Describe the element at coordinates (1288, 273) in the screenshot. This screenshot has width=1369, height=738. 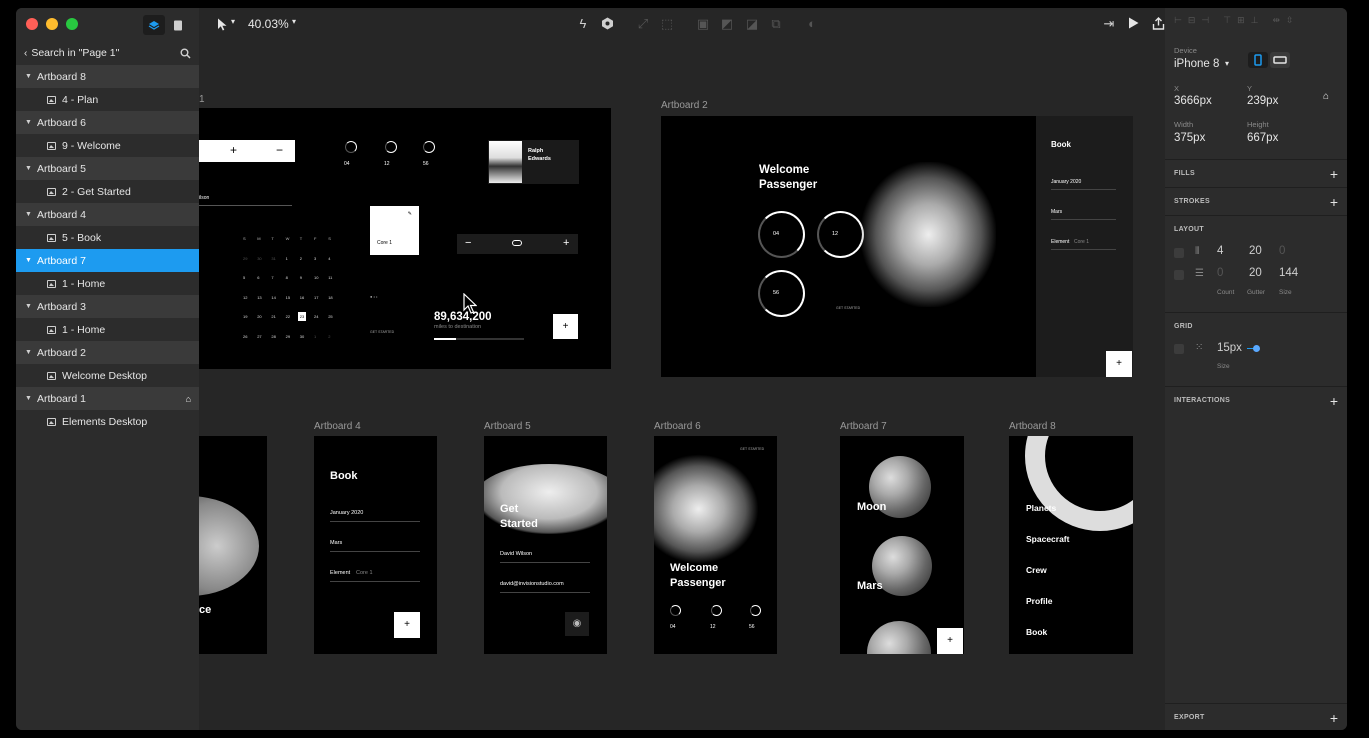
I see `rows-size: 144` at that location.